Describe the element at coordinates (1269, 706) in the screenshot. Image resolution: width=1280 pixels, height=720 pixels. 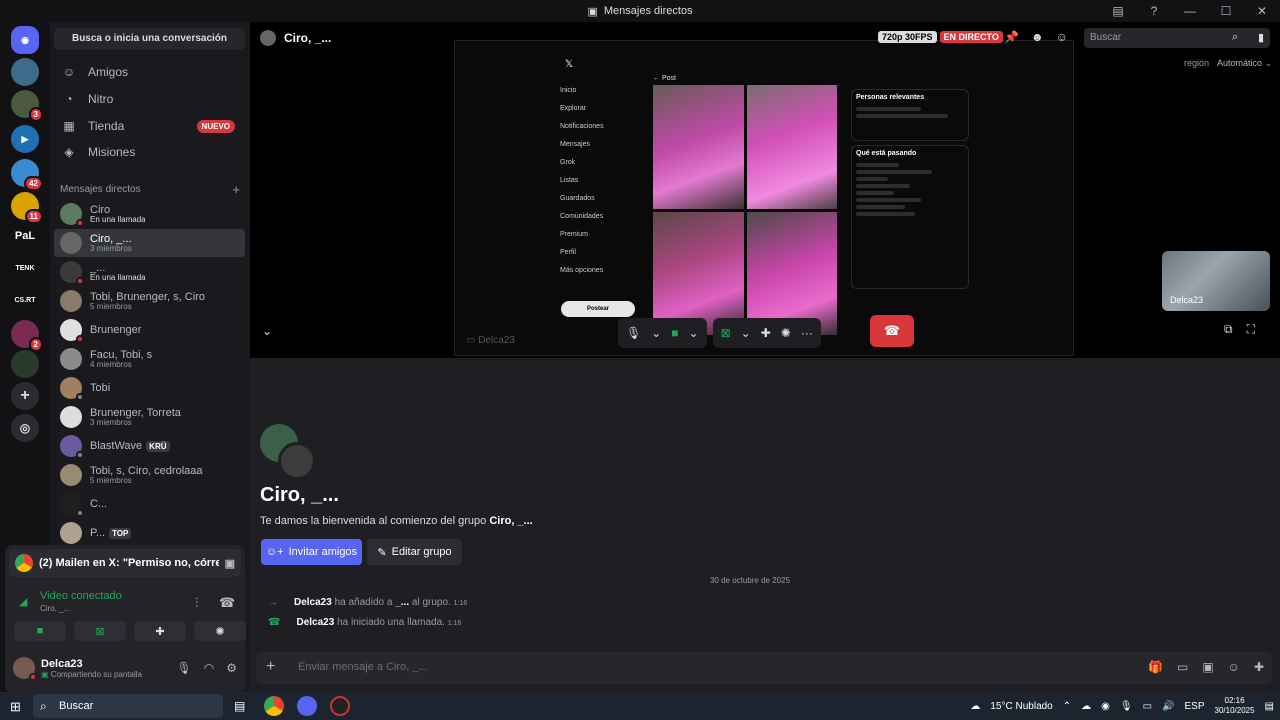
I see `notifications-icon: ▤` at that location.